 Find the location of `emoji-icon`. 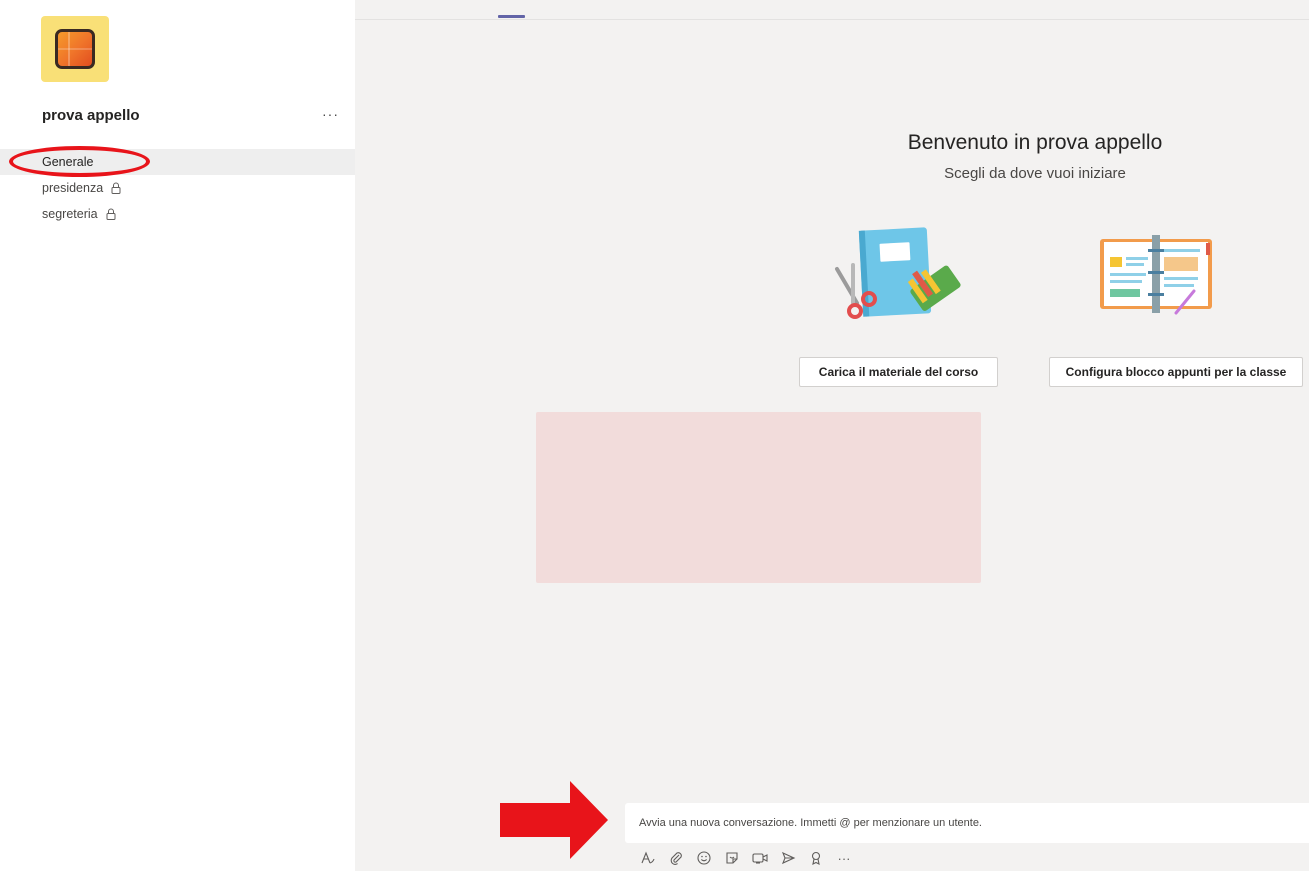

emoji-icon is located at coordinates (704, 858).